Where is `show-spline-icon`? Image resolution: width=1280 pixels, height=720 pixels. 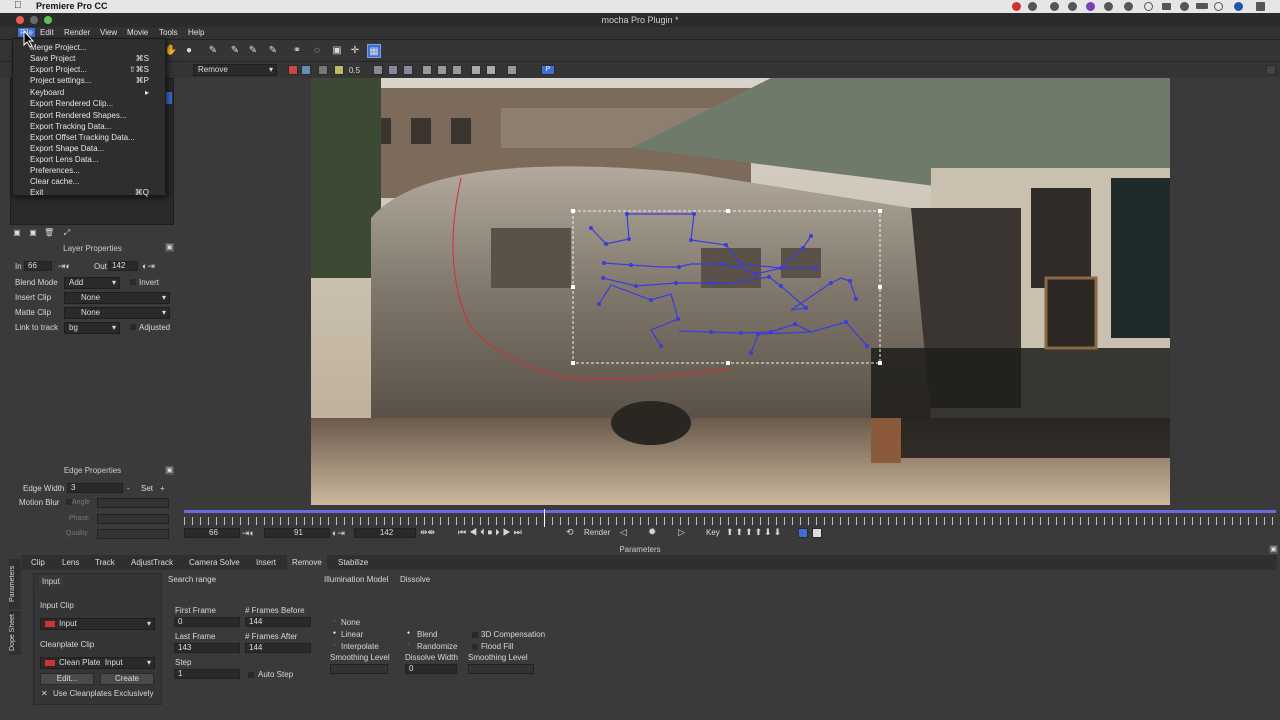 show-spline-icon is located at coordinates (378, 70).